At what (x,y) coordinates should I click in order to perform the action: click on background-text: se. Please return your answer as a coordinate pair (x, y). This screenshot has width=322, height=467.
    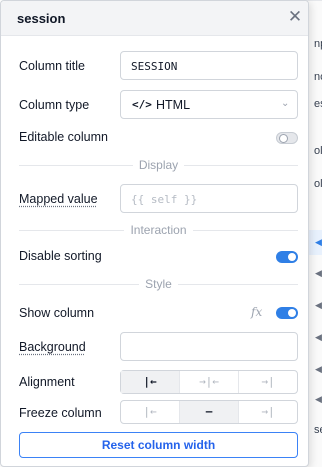
    Looking at the image, I should click on (318, 430).